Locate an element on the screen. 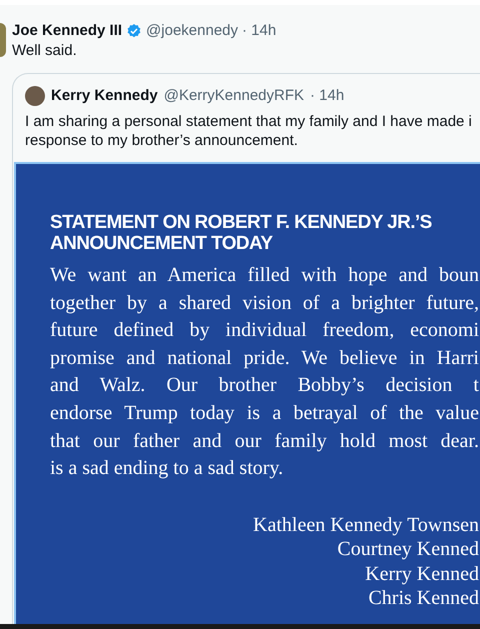  statement-heading: STATEMENT ON ROBERT F. KENNEDY JR.’S is located at coordinates (241, 222).